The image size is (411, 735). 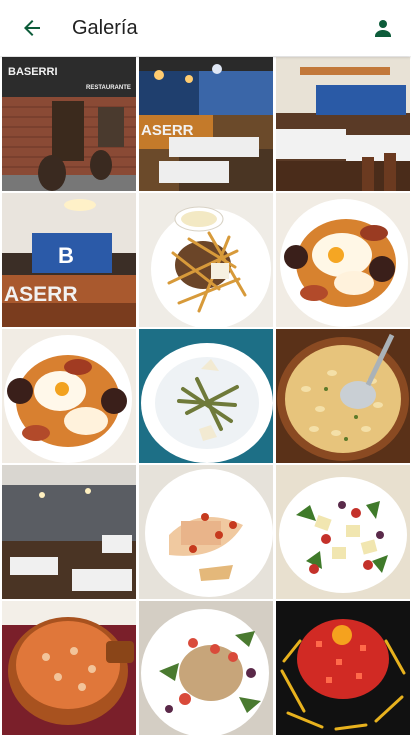 I want to click on photo-dining-room-blue: ASERR, so click(x=206, y=124).